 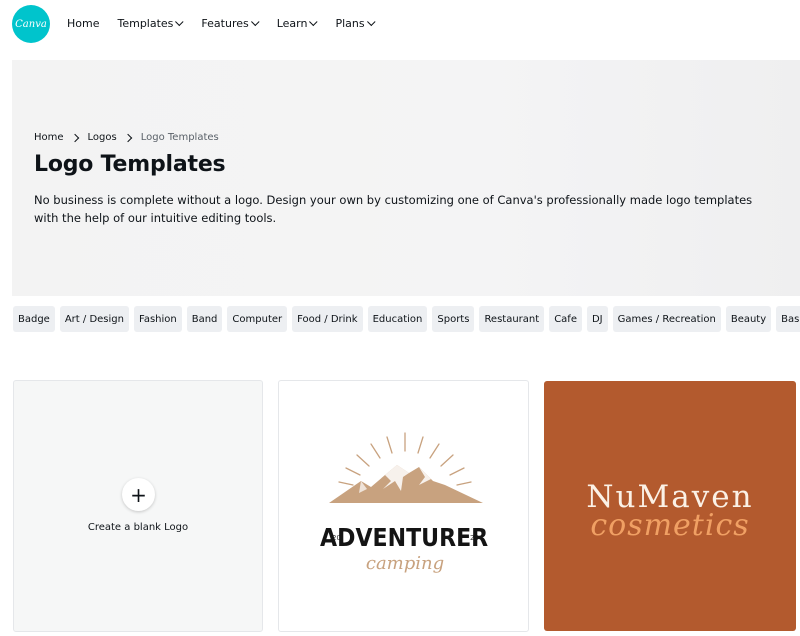 I want to click on nav-item-label: Home, so click(x=83, y=23).